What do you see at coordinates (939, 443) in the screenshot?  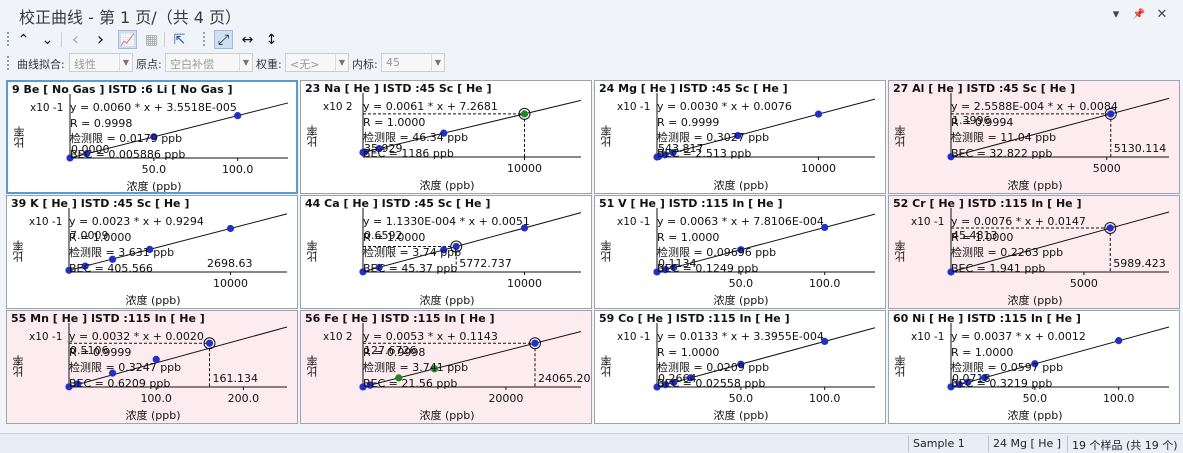 I see `status-sample: Sample 1` at bounding box center [939, 443].